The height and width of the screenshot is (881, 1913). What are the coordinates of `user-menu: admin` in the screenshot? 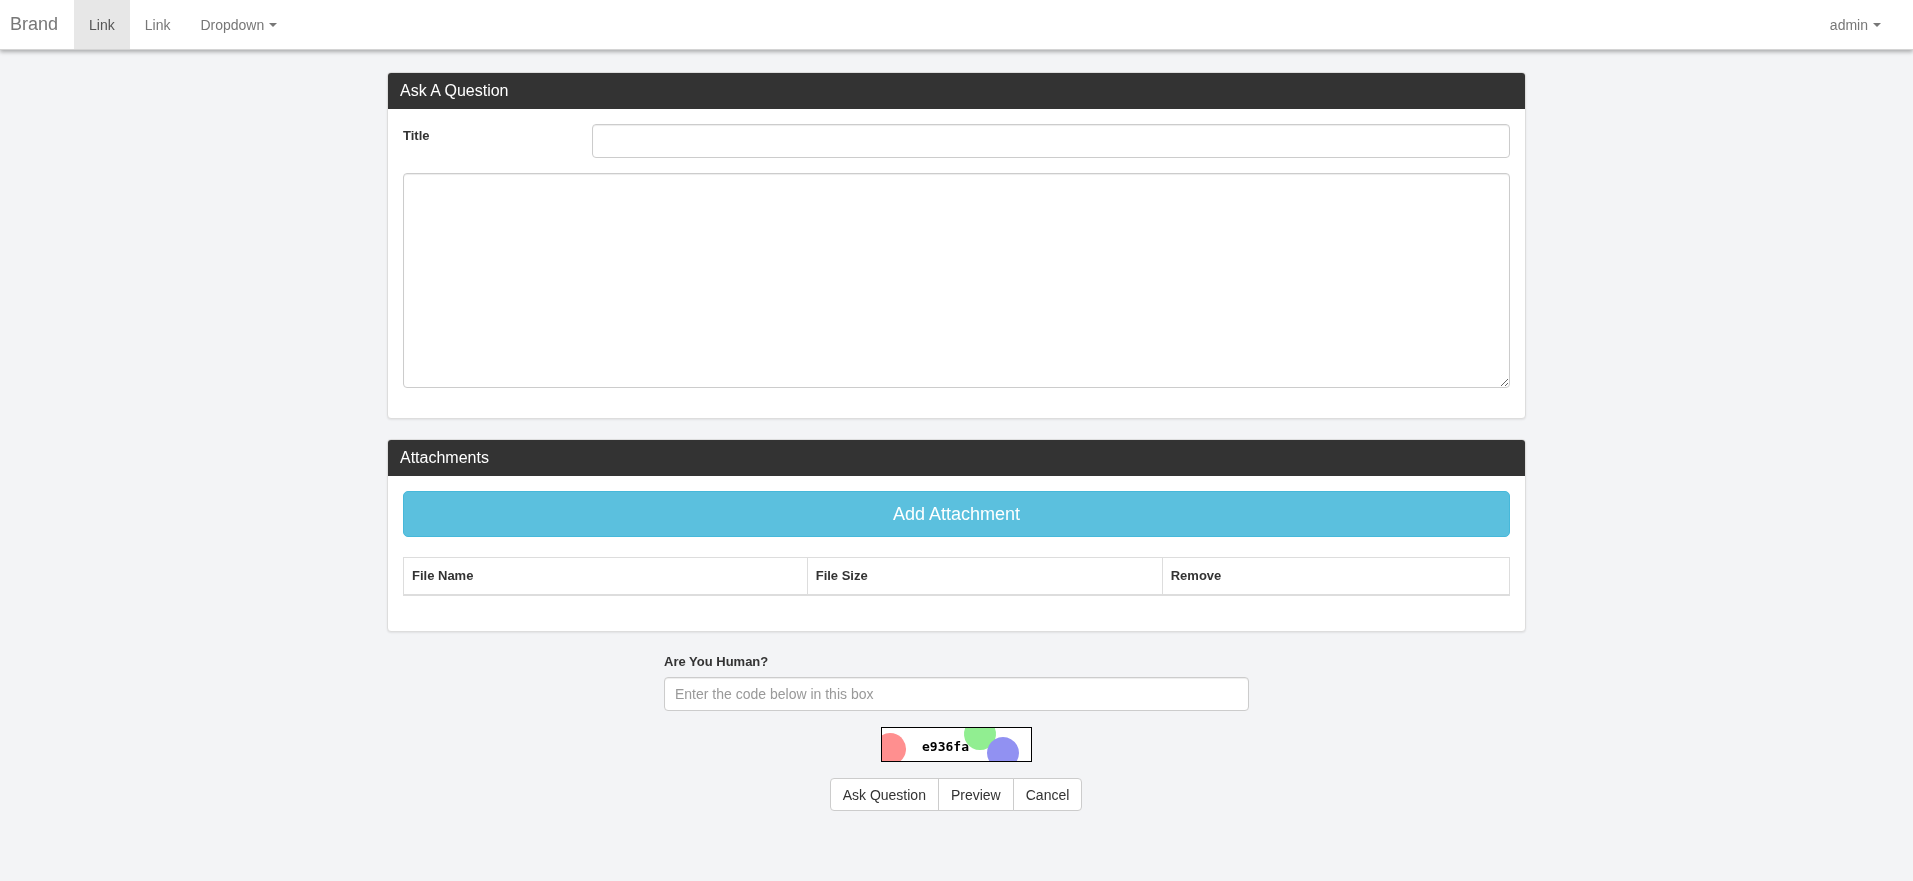 It's located at (1855, 24).